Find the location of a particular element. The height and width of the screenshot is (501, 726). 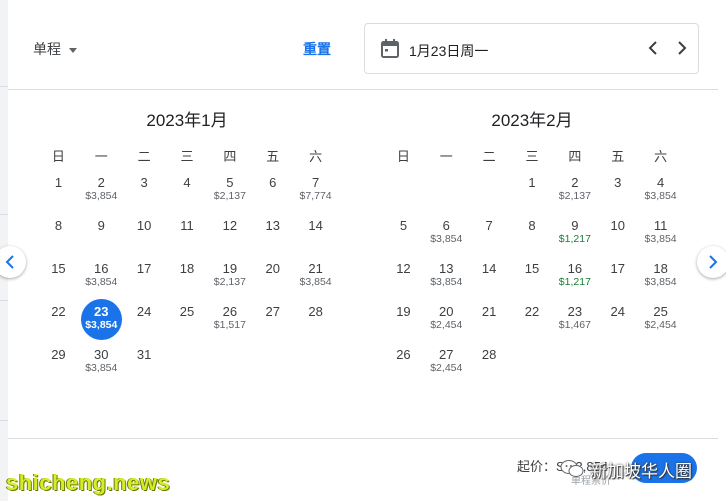

reset-button: 重置 is located at coordinates (317, 49).